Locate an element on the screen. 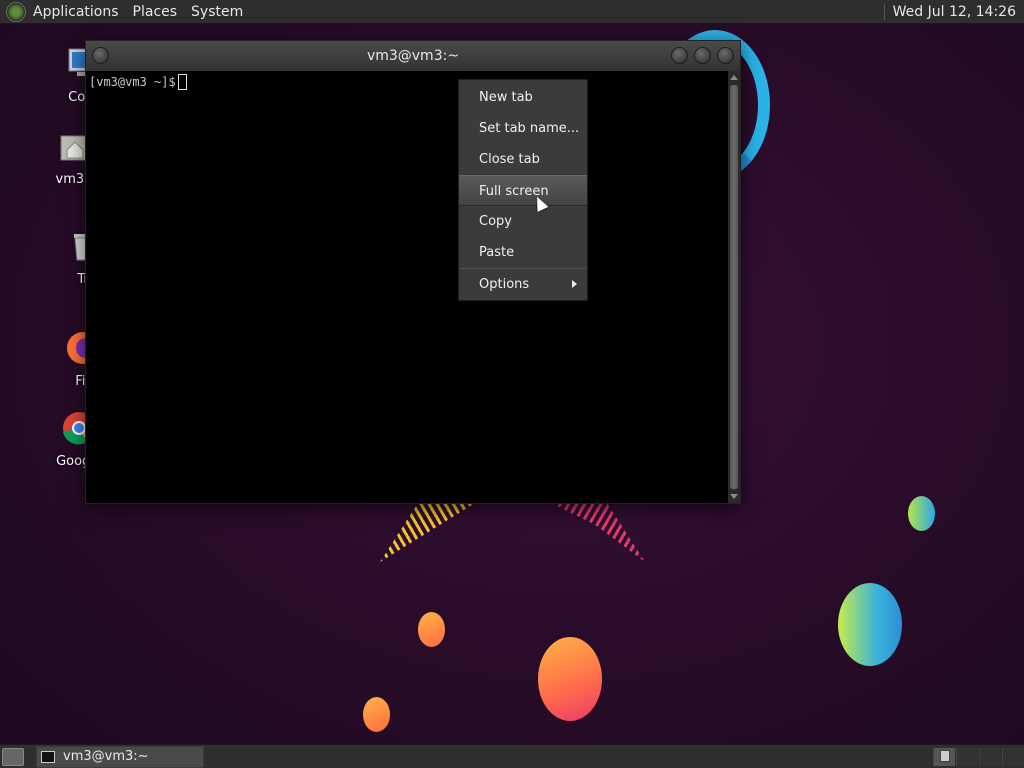  window-titlebar: vm3@vm3:~ is located at coordinates (413, 56).